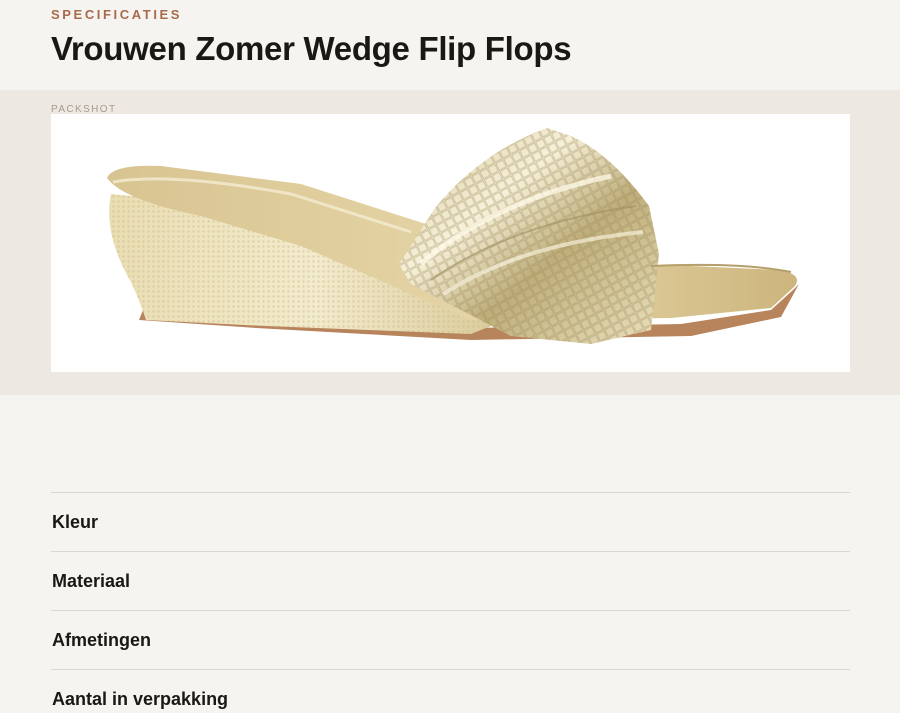 The width and height of the screenshot is (900, 713). I want to click on spec-label: Afmetingen, so click(101, 639).